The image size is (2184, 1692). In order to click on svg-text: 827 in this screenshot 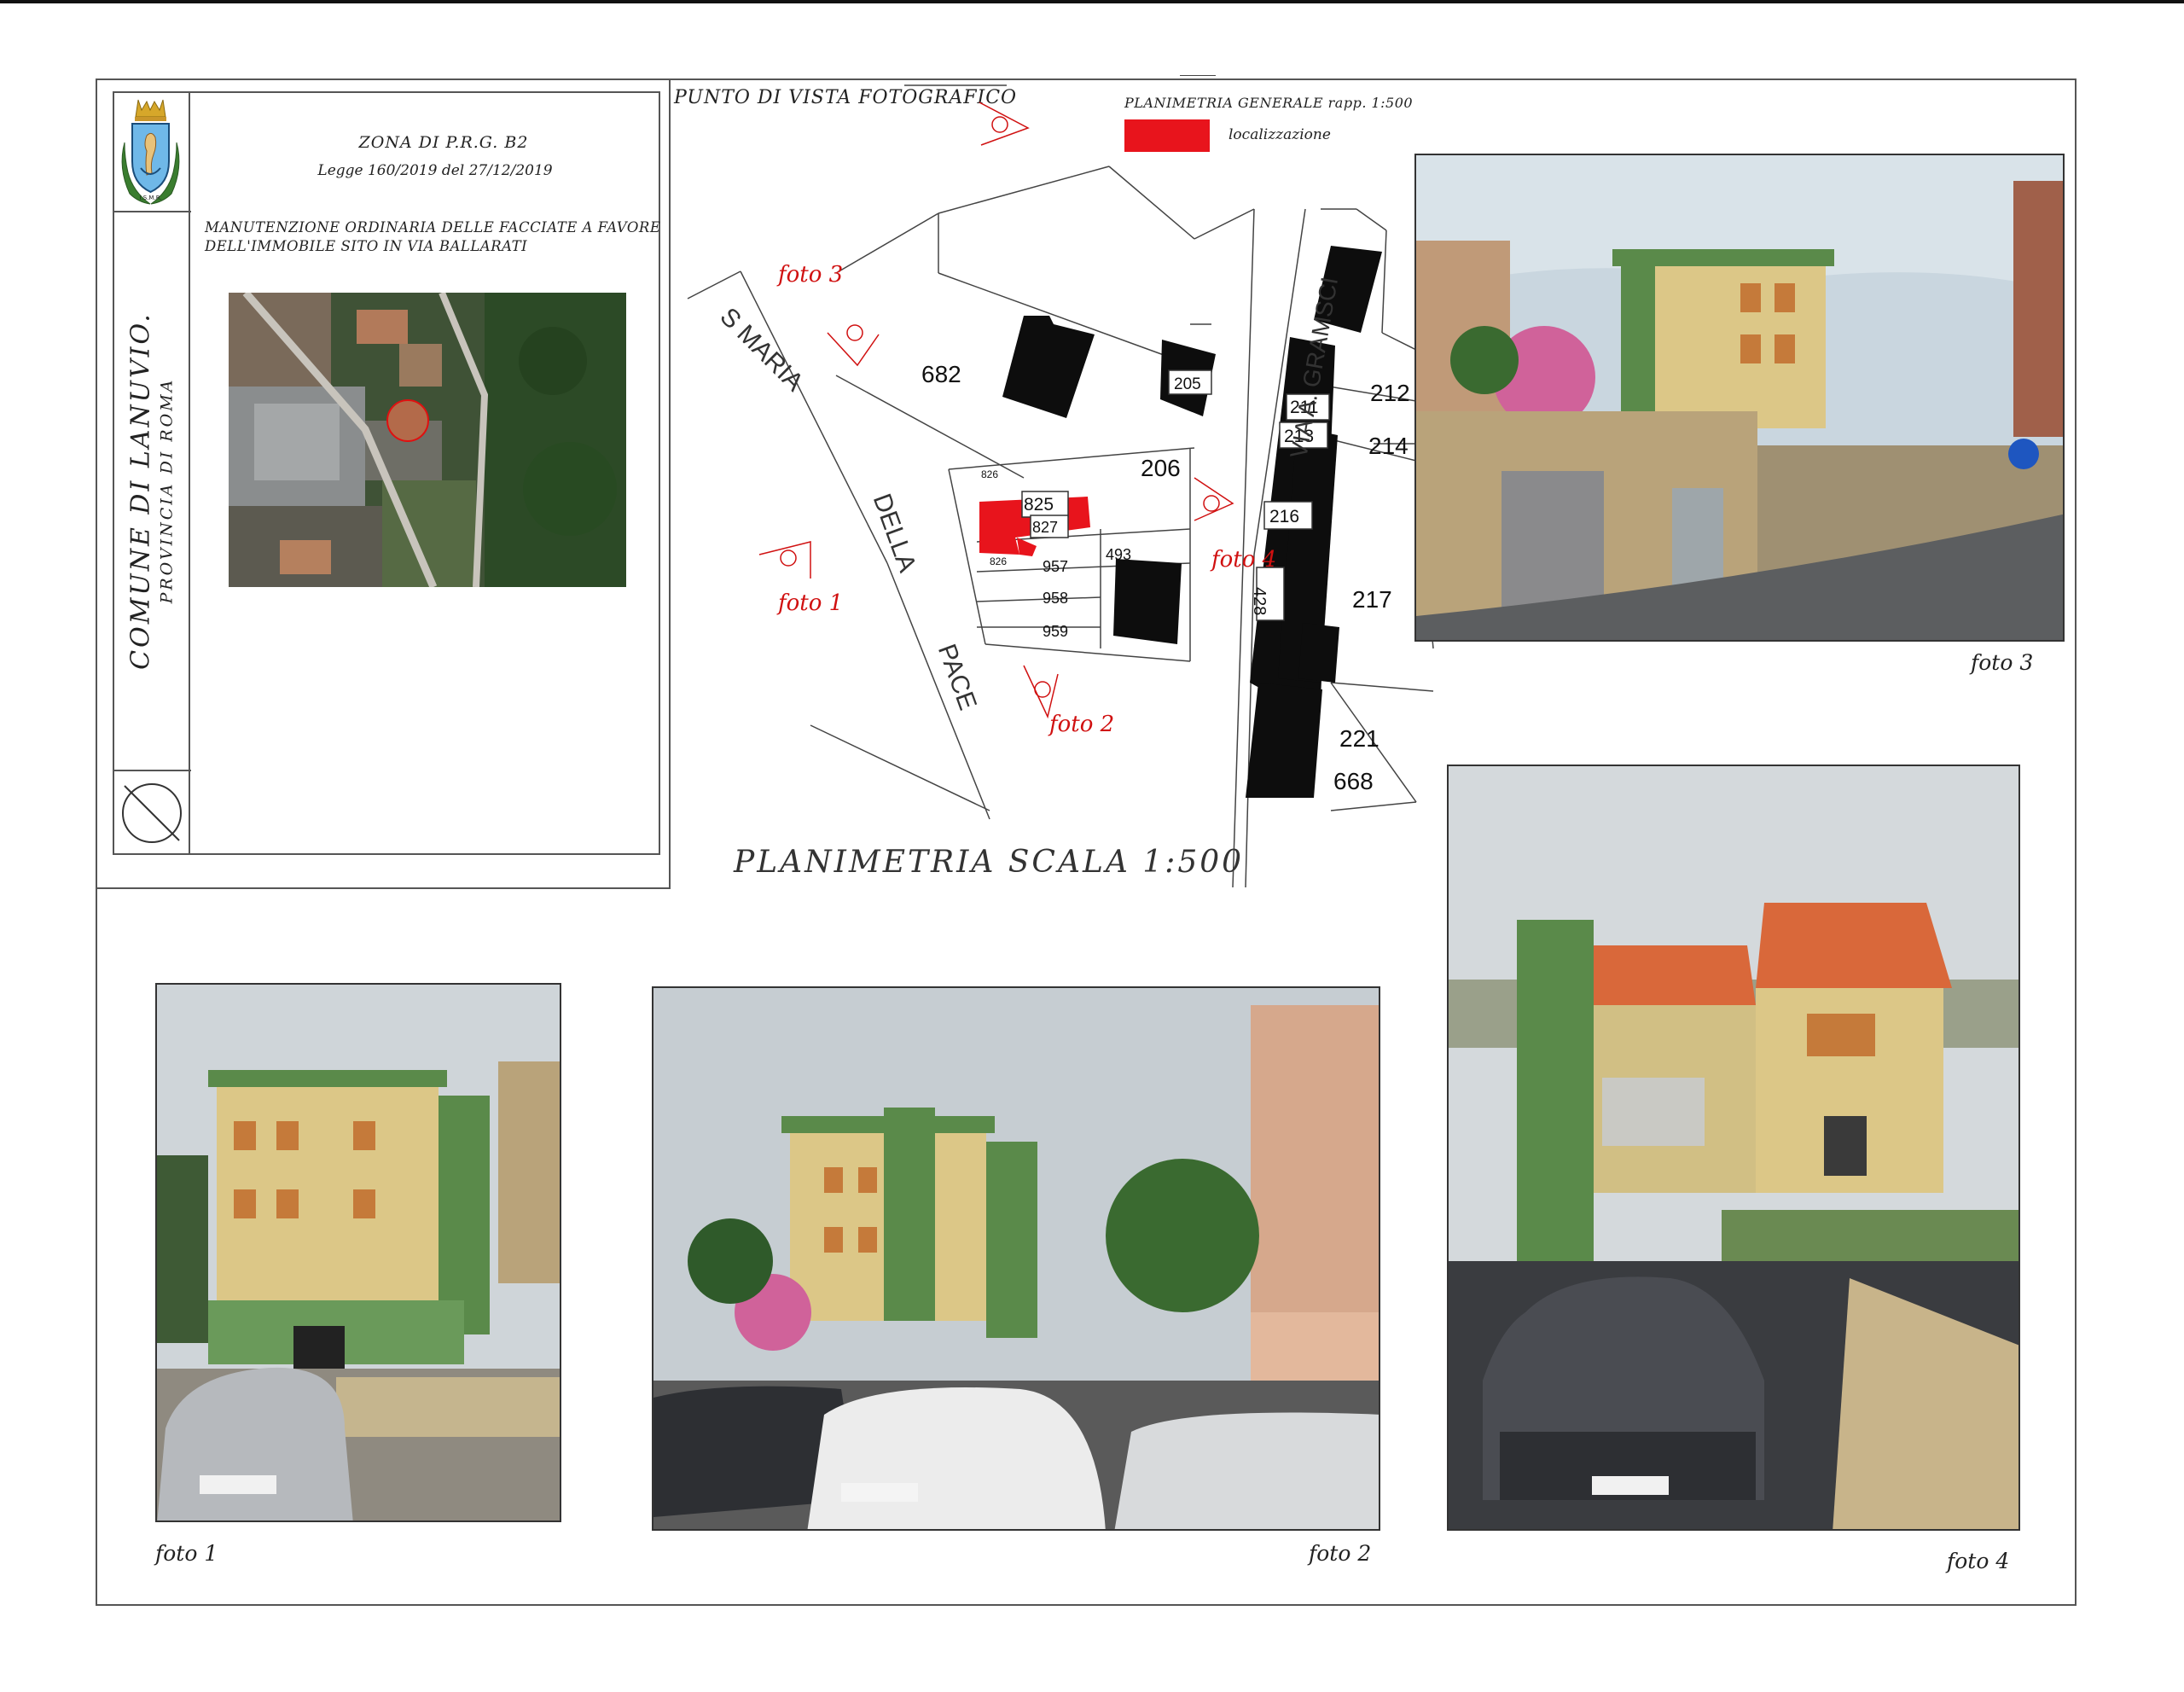, I will do `click(1045, 527)`.